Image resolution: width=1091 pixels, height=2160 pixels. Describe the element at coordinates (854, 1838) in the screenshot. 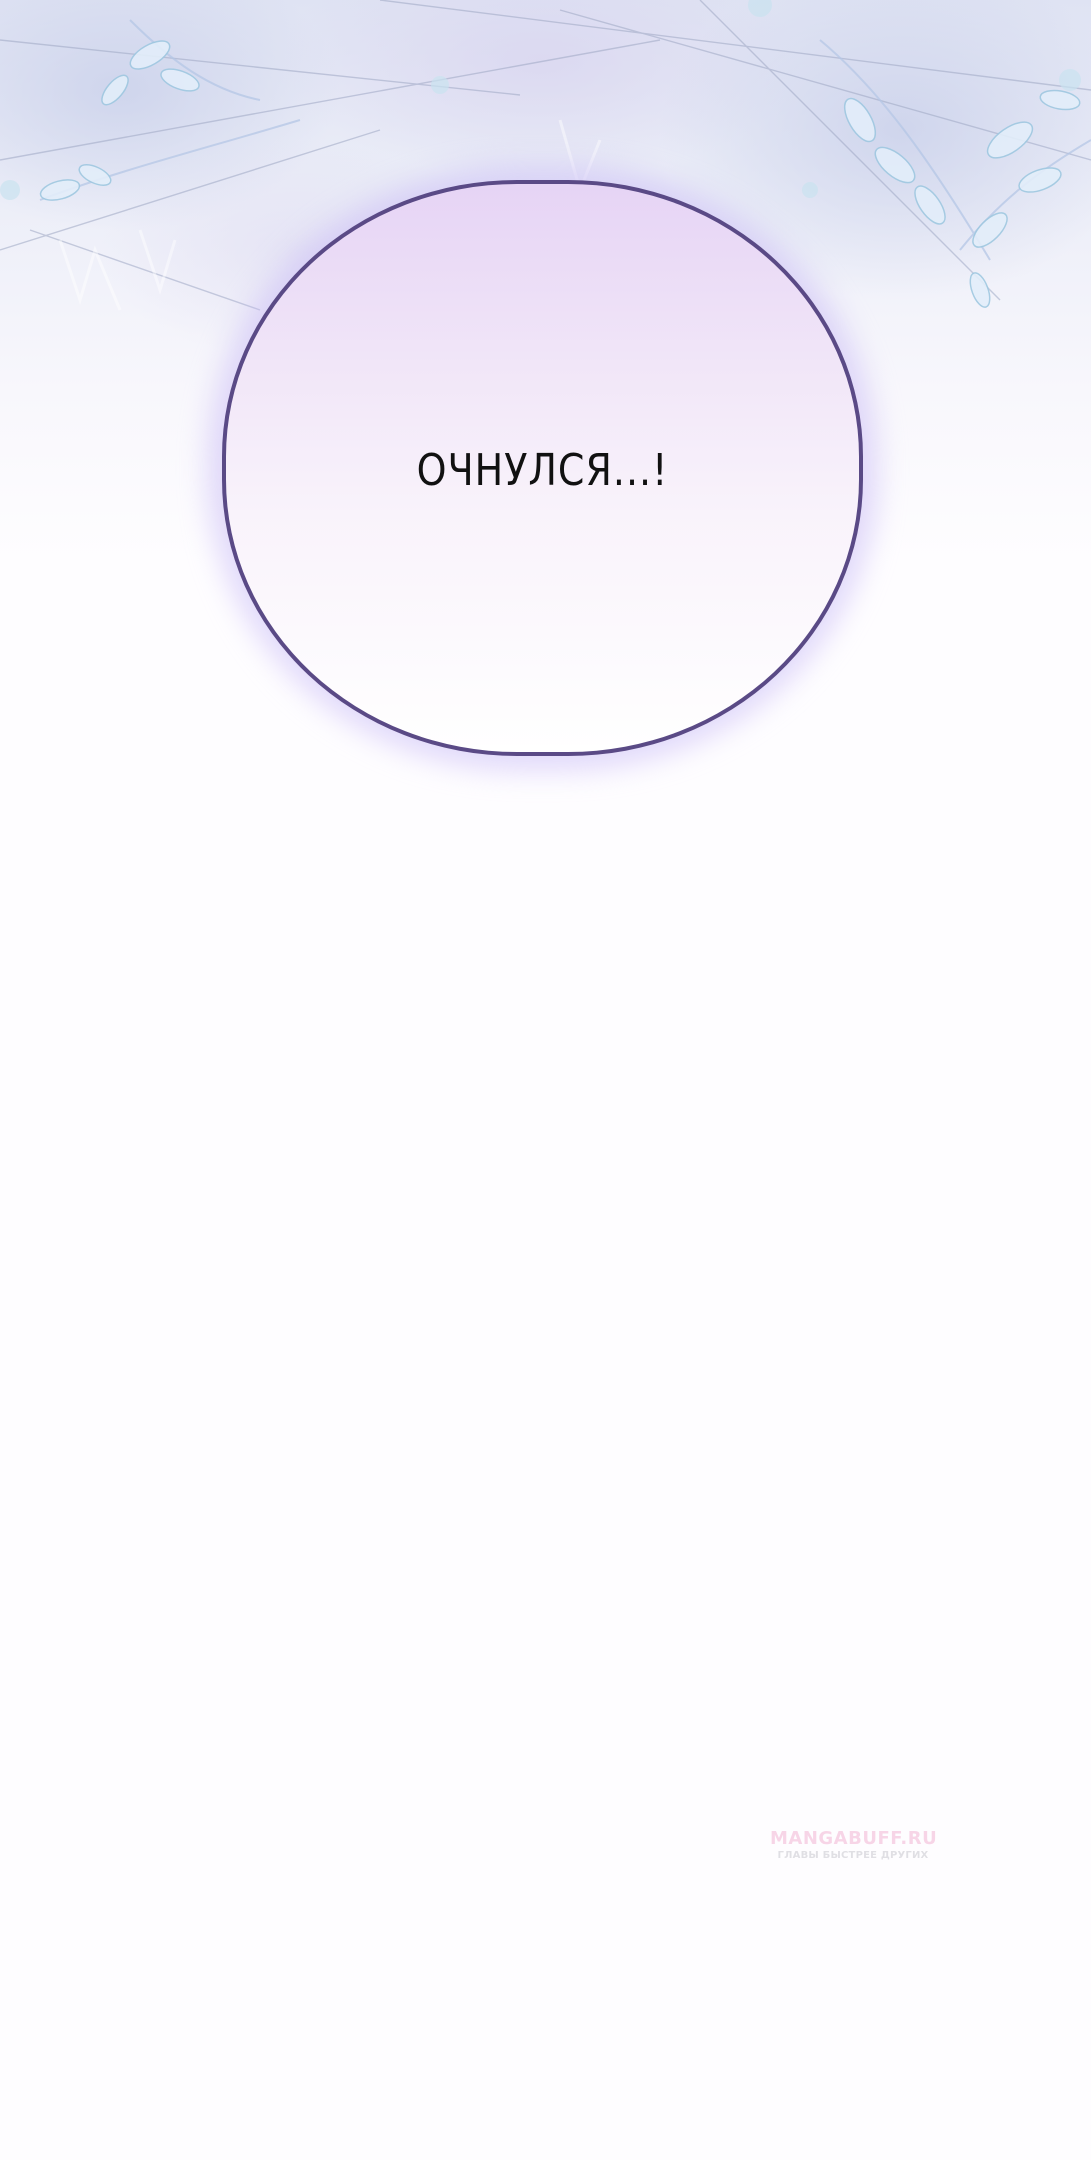

I see `watermark-brand: MANGABUFF.RU` at that location.